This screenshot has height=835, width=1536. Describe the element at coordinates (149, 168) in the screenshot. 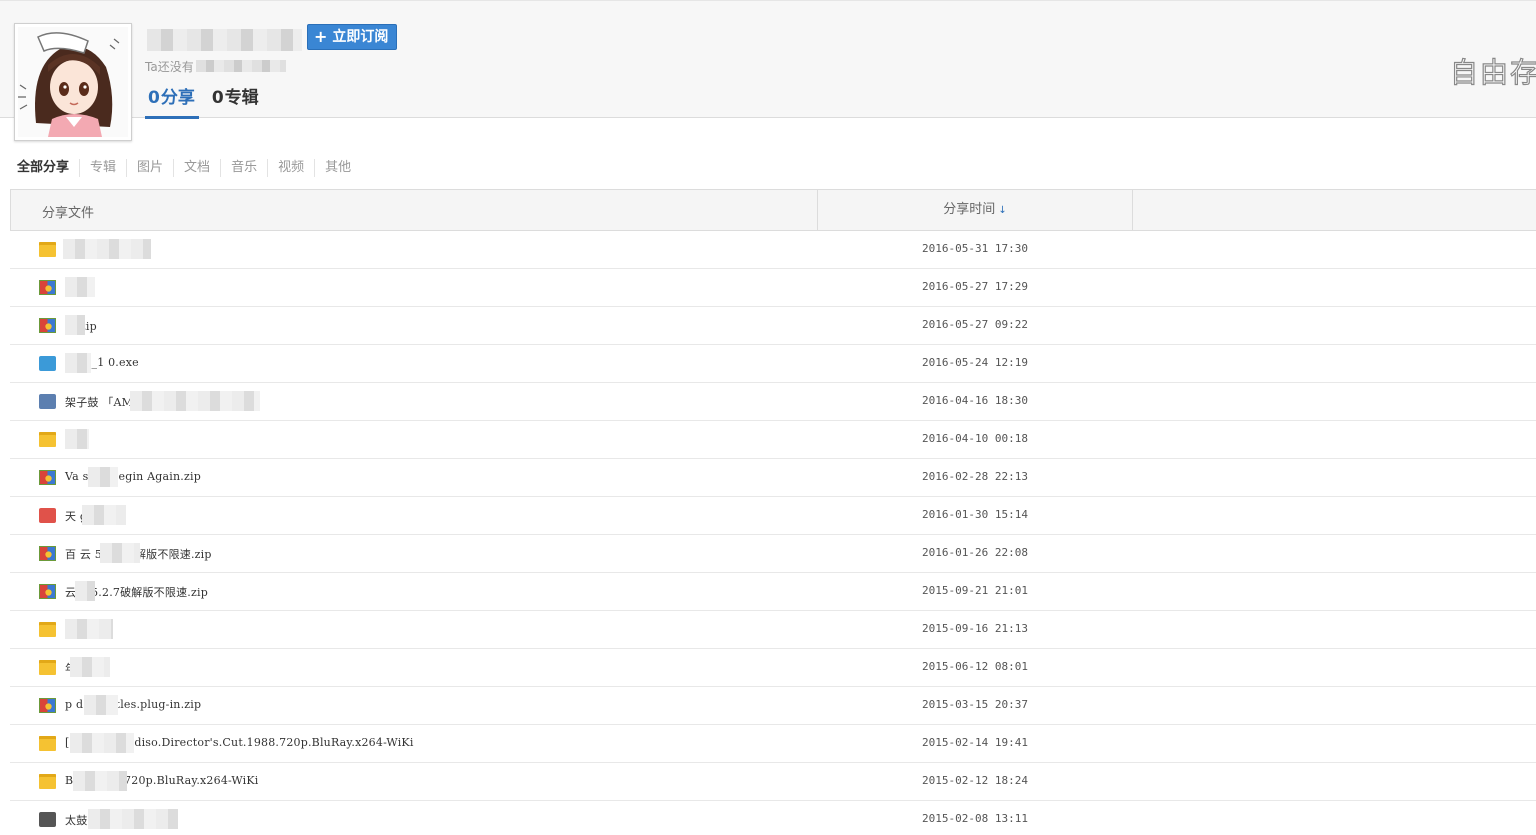

I see `tab-images: 图片` at that location.